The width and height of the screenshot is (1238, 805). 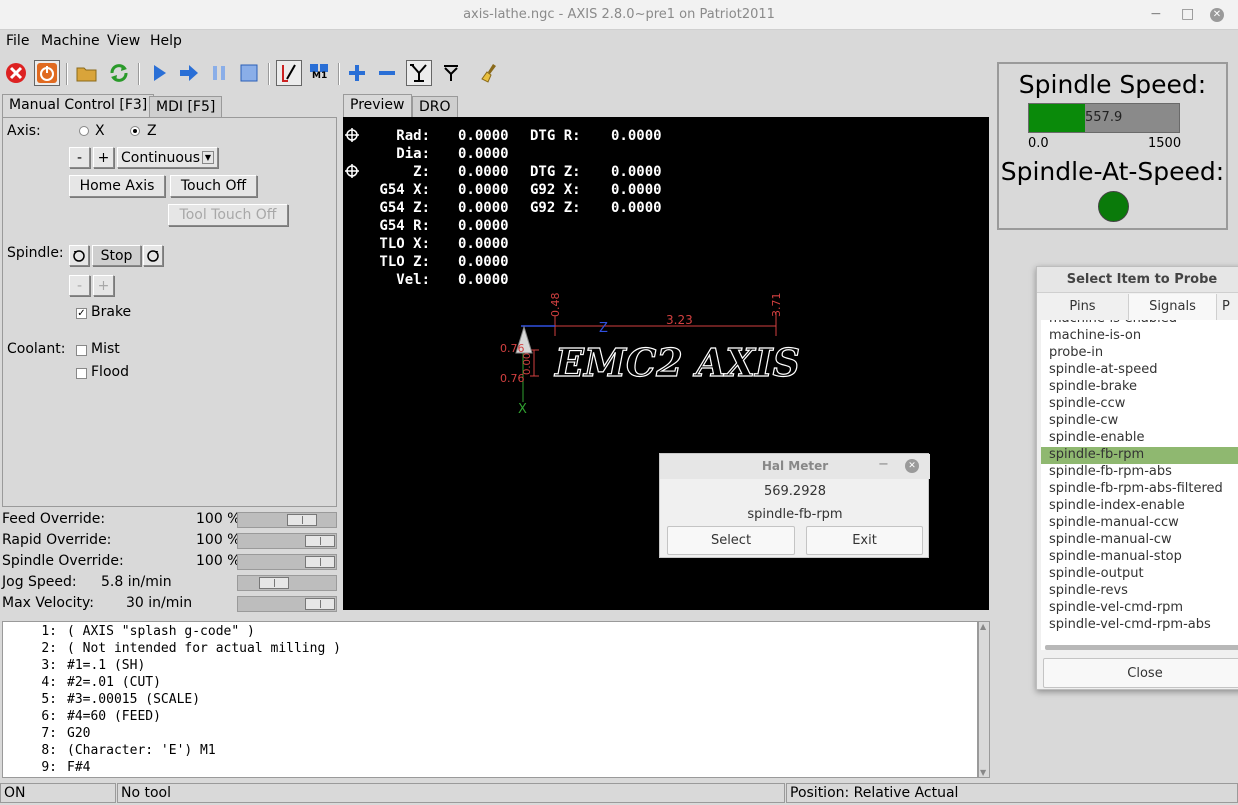 What do you see at coordinates (1139, 591) in the screenshot?
I see `signal-list-item: spindle-revs` at bounding box center [1139, 591].